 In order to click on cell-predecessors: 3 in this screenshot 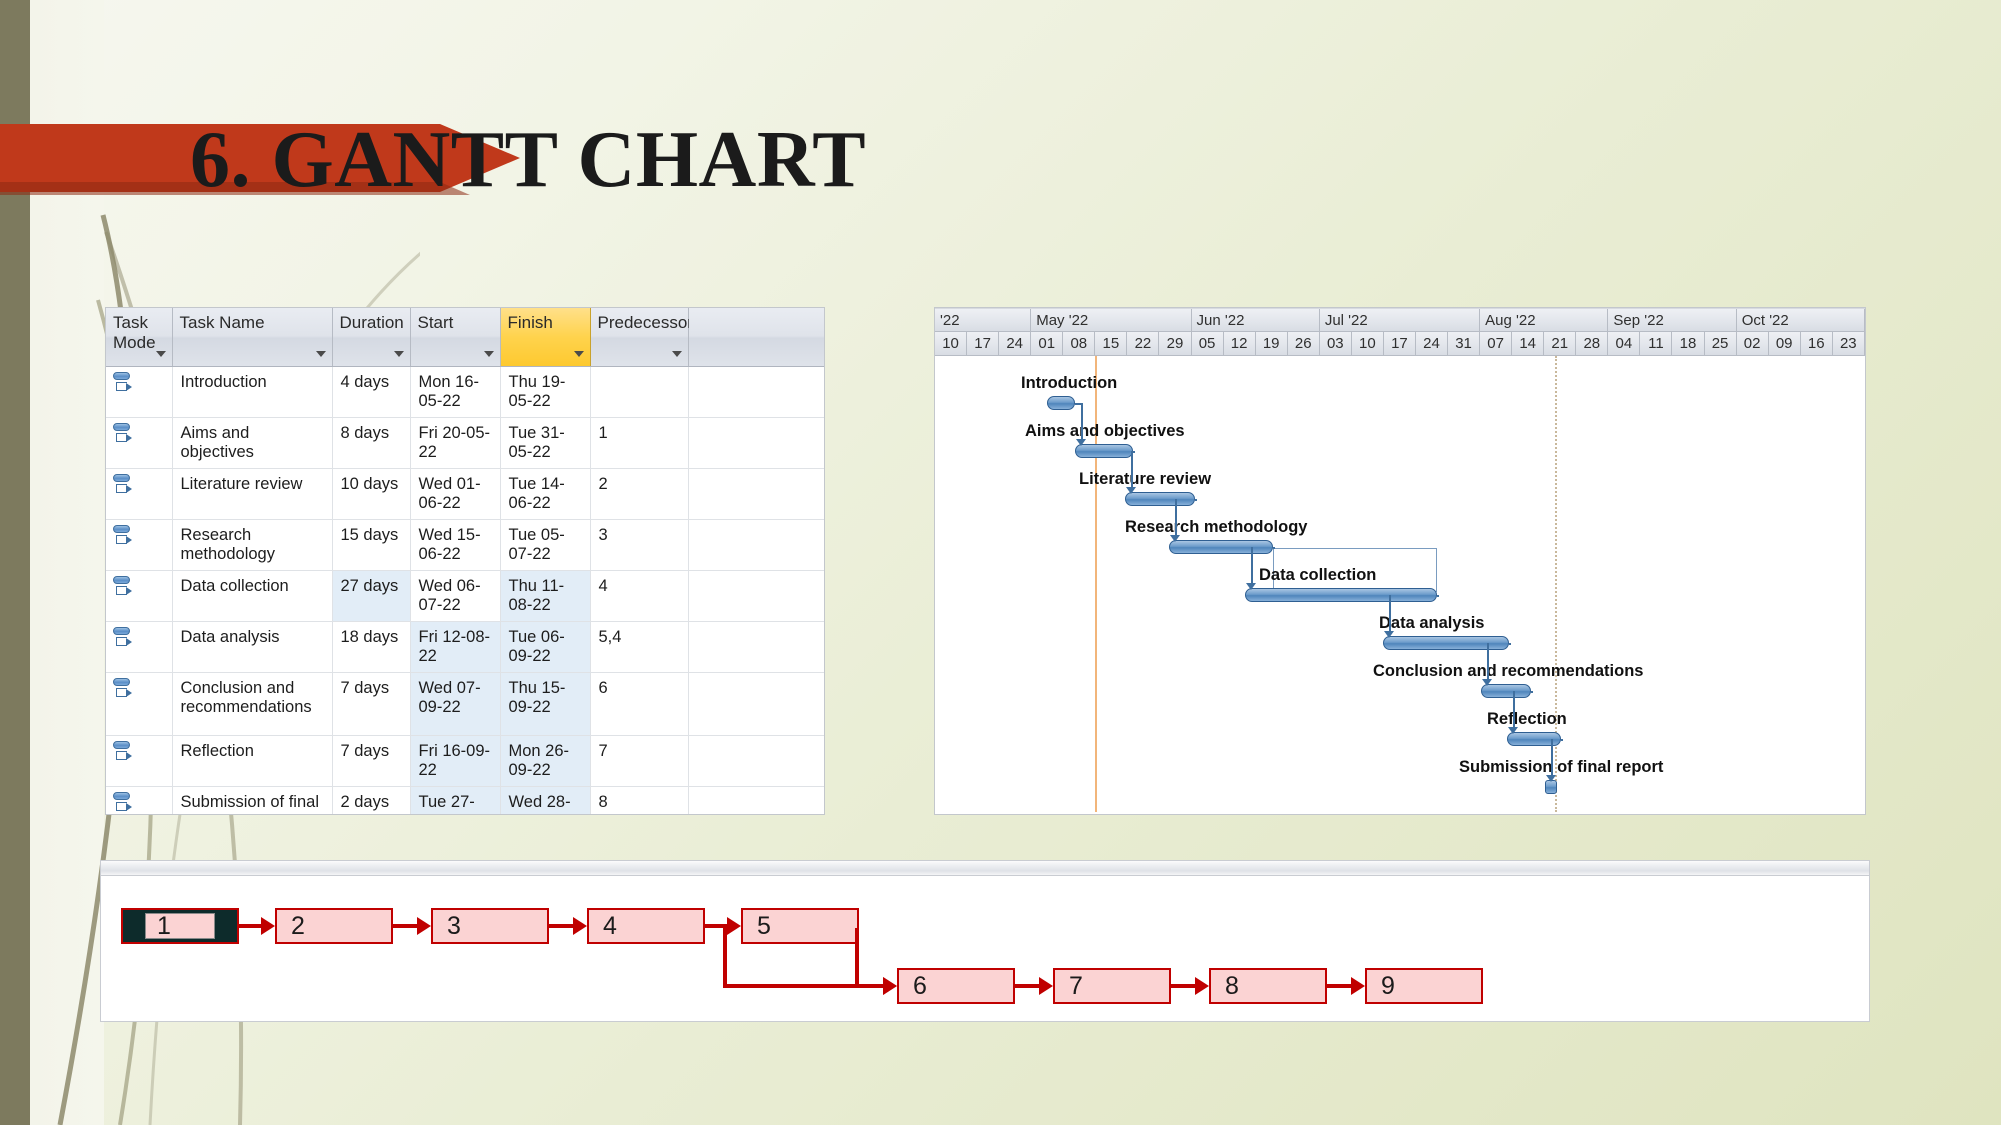, I will do `click(639, 545)`.